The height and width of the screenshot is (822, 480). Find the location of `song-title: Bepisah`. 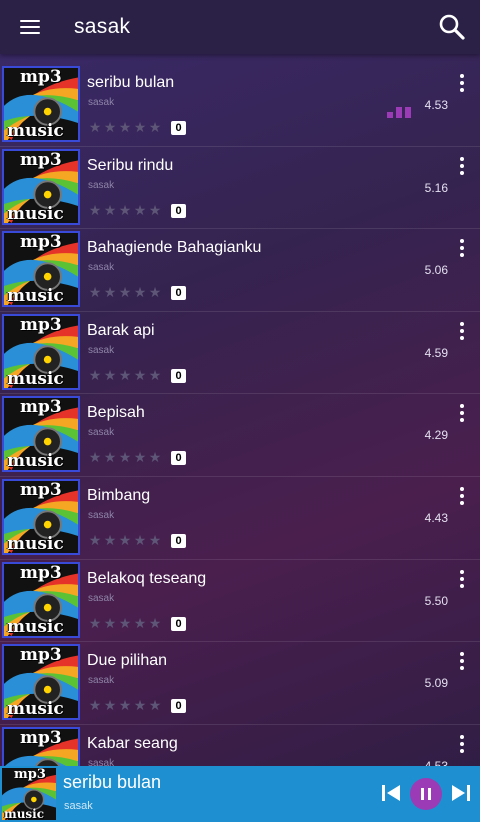

song-title: Bepisah is located at coordinates (116, 413).